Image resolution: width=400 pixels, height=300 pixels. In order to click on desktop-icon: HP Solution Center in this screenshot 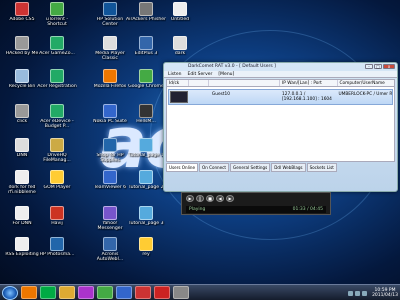, I will do `click(110, 18)`.